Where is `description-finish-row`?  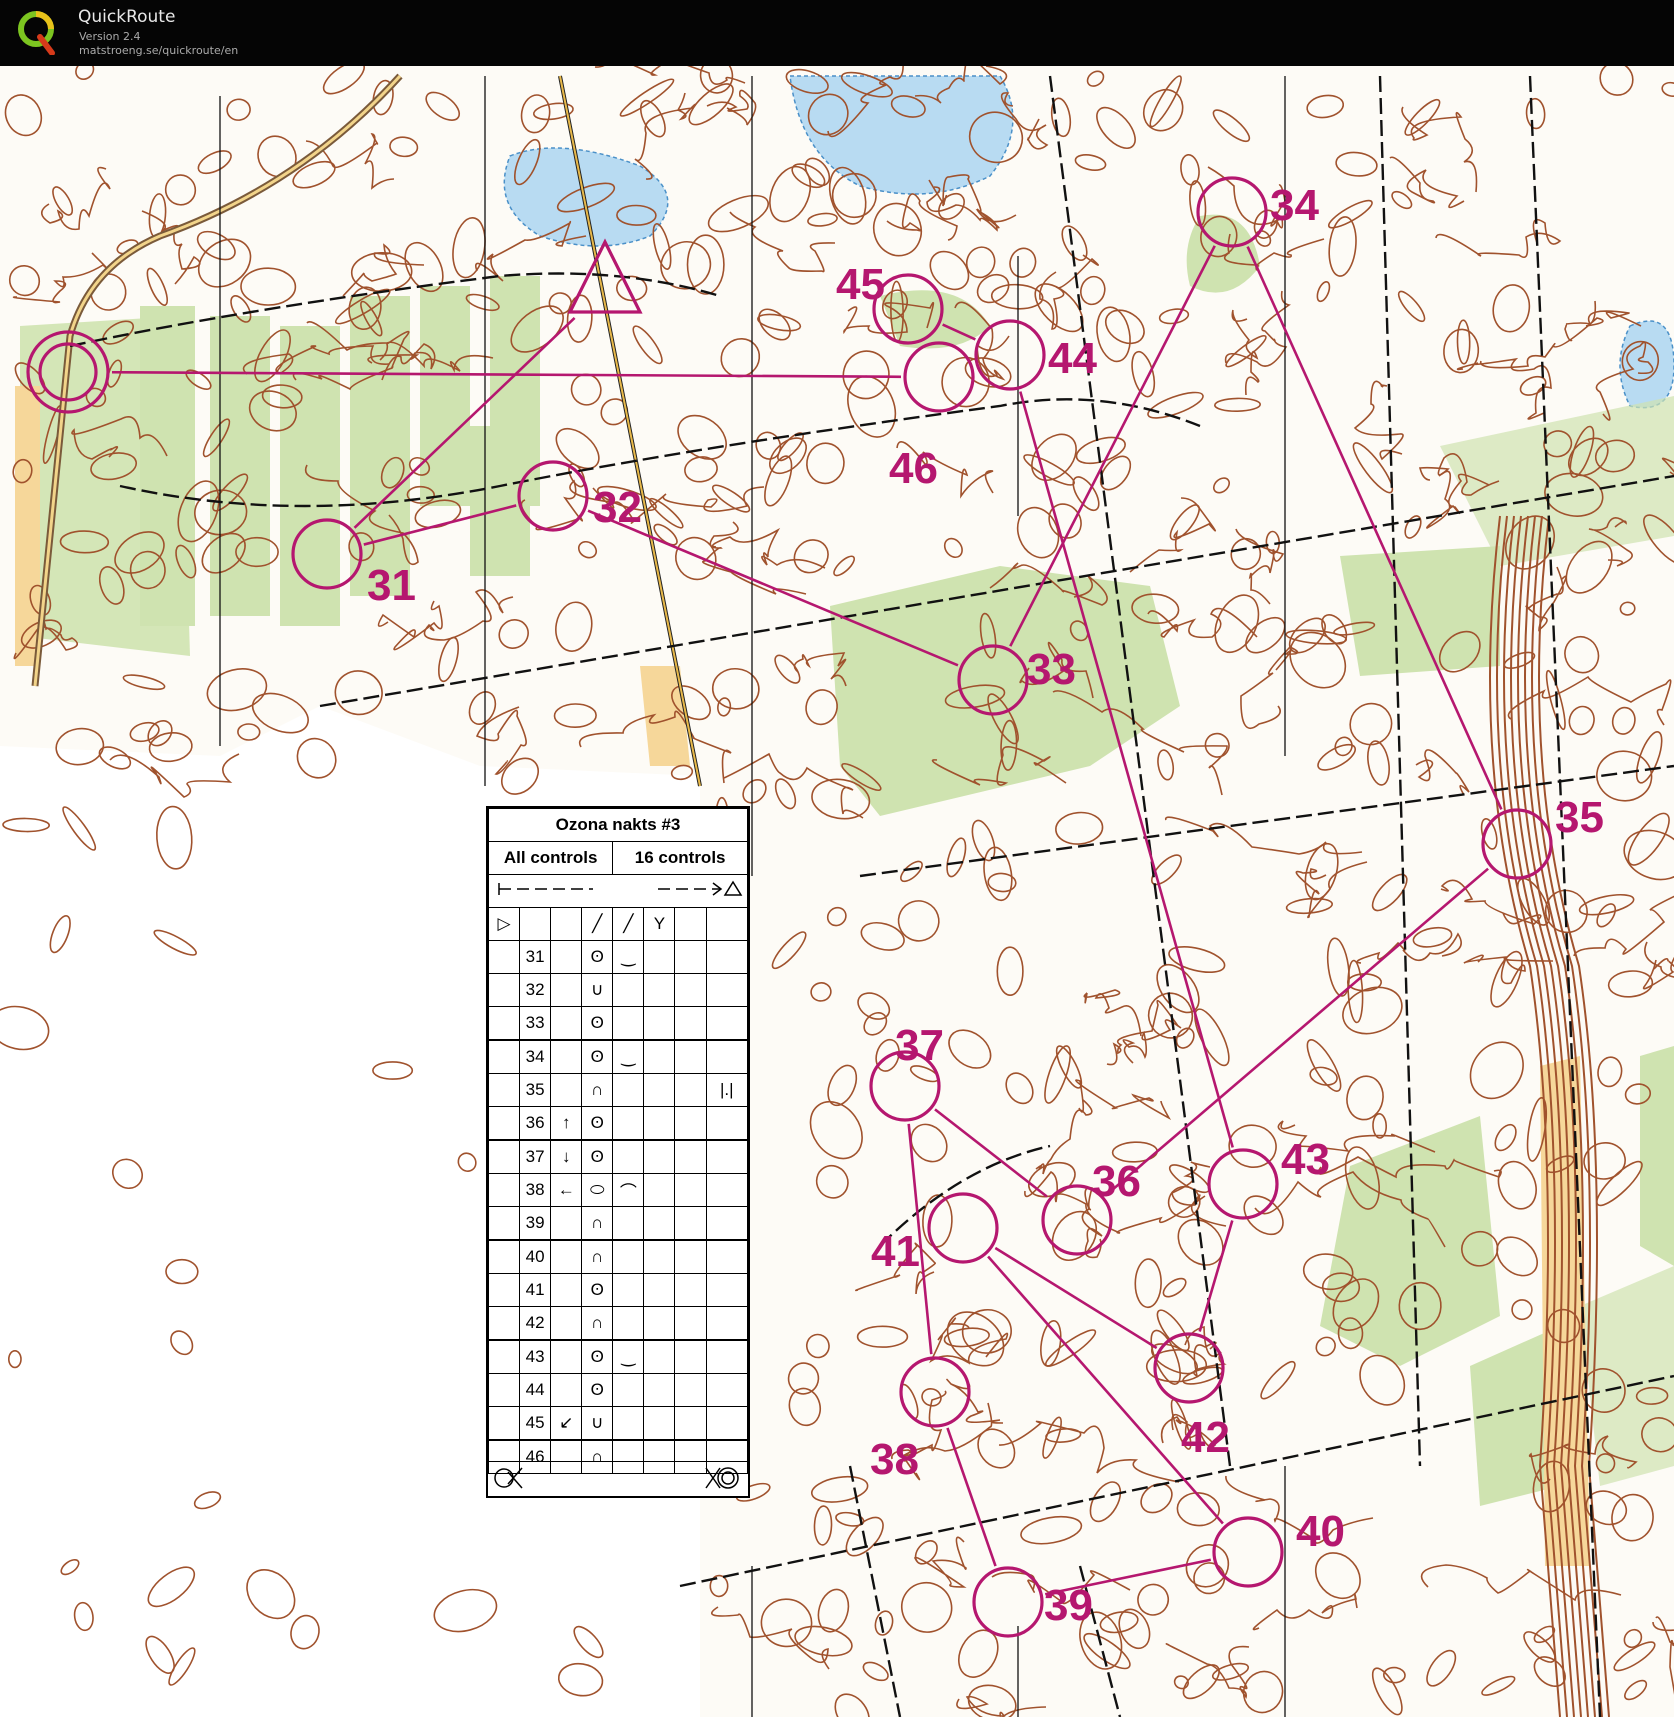 description-finish-row is located at coordinates (618, 1478).